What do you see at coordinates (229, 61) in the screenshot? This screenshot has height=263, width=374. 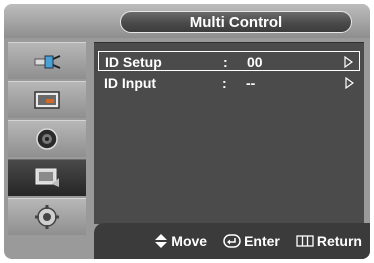 I see `option-row-id-setup: ID Setup : 00` at bounding box center [229, 61].